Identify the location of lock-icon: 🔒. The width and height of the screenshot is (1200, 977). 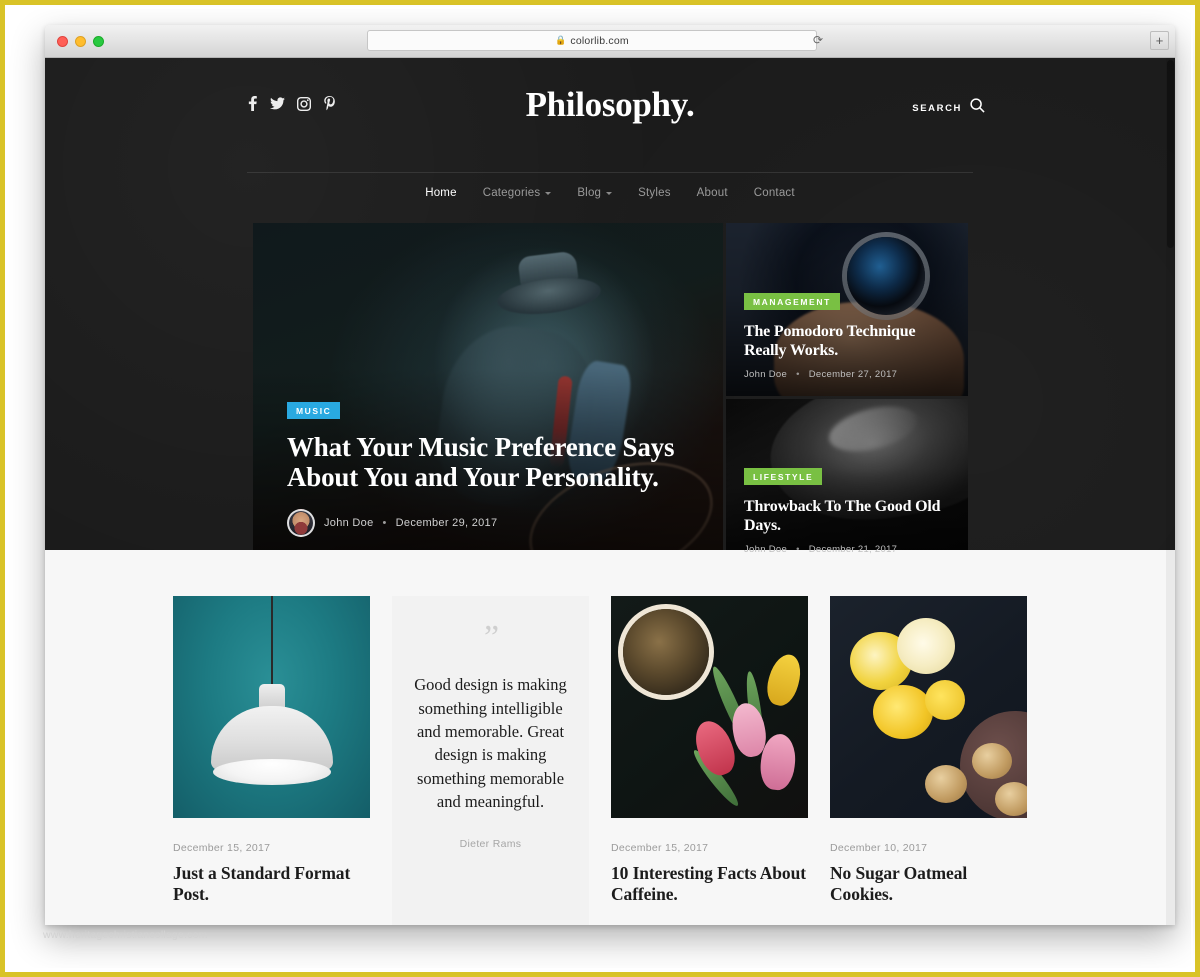
(561, 40).